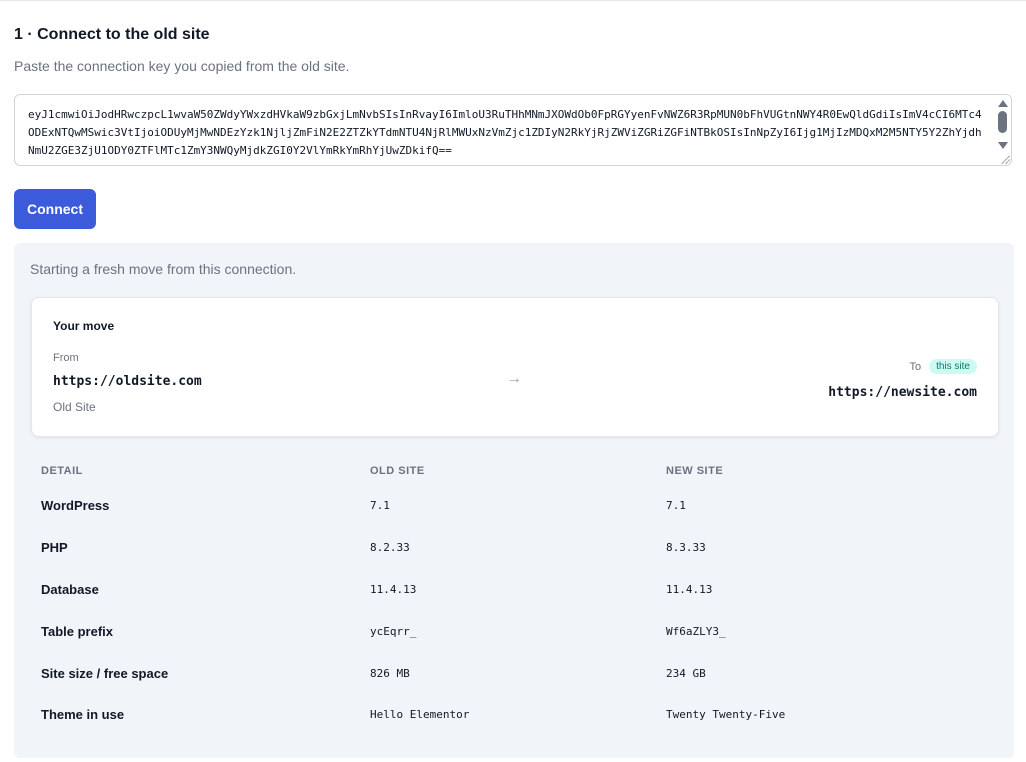 The width and height of the screenshot is (1026, 762). I want to click on table-row: Table prefix ycEqrr_ Wf6aZLY3_, so click(514, 631).